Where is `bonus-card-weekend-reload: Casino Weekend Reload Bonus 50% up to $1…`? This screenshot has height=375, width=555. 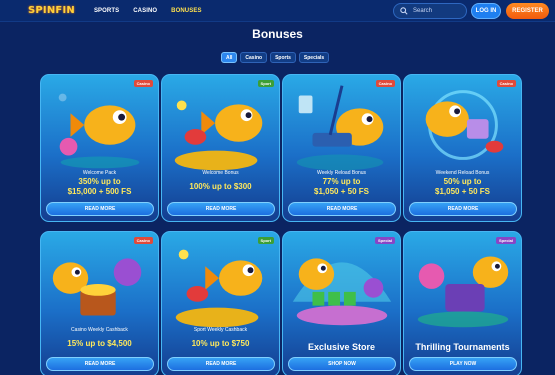 bonus-card-weekend-reload: Casino Weekend Reload Bonus 50% up to $1… is located at coordinates (462, 148).